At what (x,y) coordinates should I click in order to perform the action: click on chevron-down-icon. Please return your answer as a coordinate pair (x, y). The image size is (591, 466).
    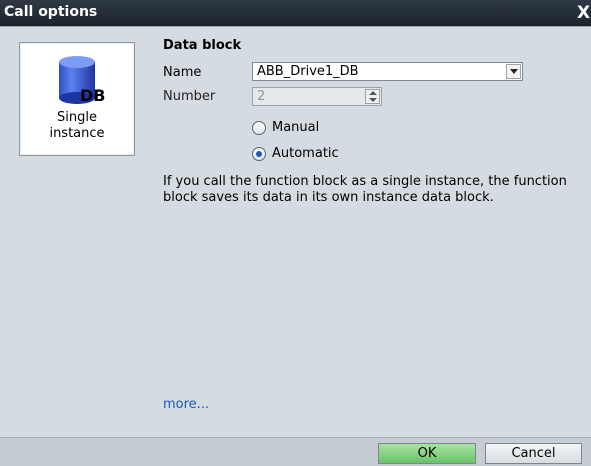
    Looking at the image, I should click on (513, 71).